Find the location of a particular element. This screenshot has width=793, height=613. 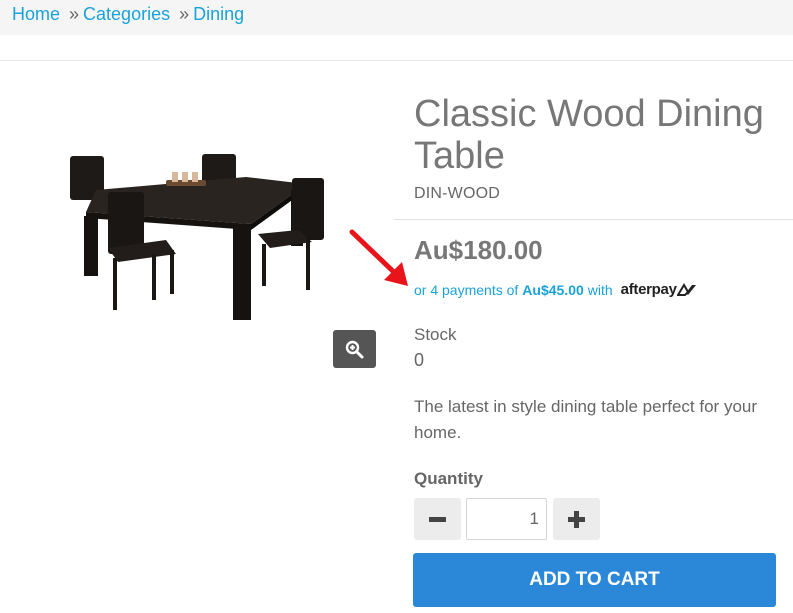

afterpay-info: or 4 payments of Au$45.00 with afterpay is located at coordinates (555, 289).